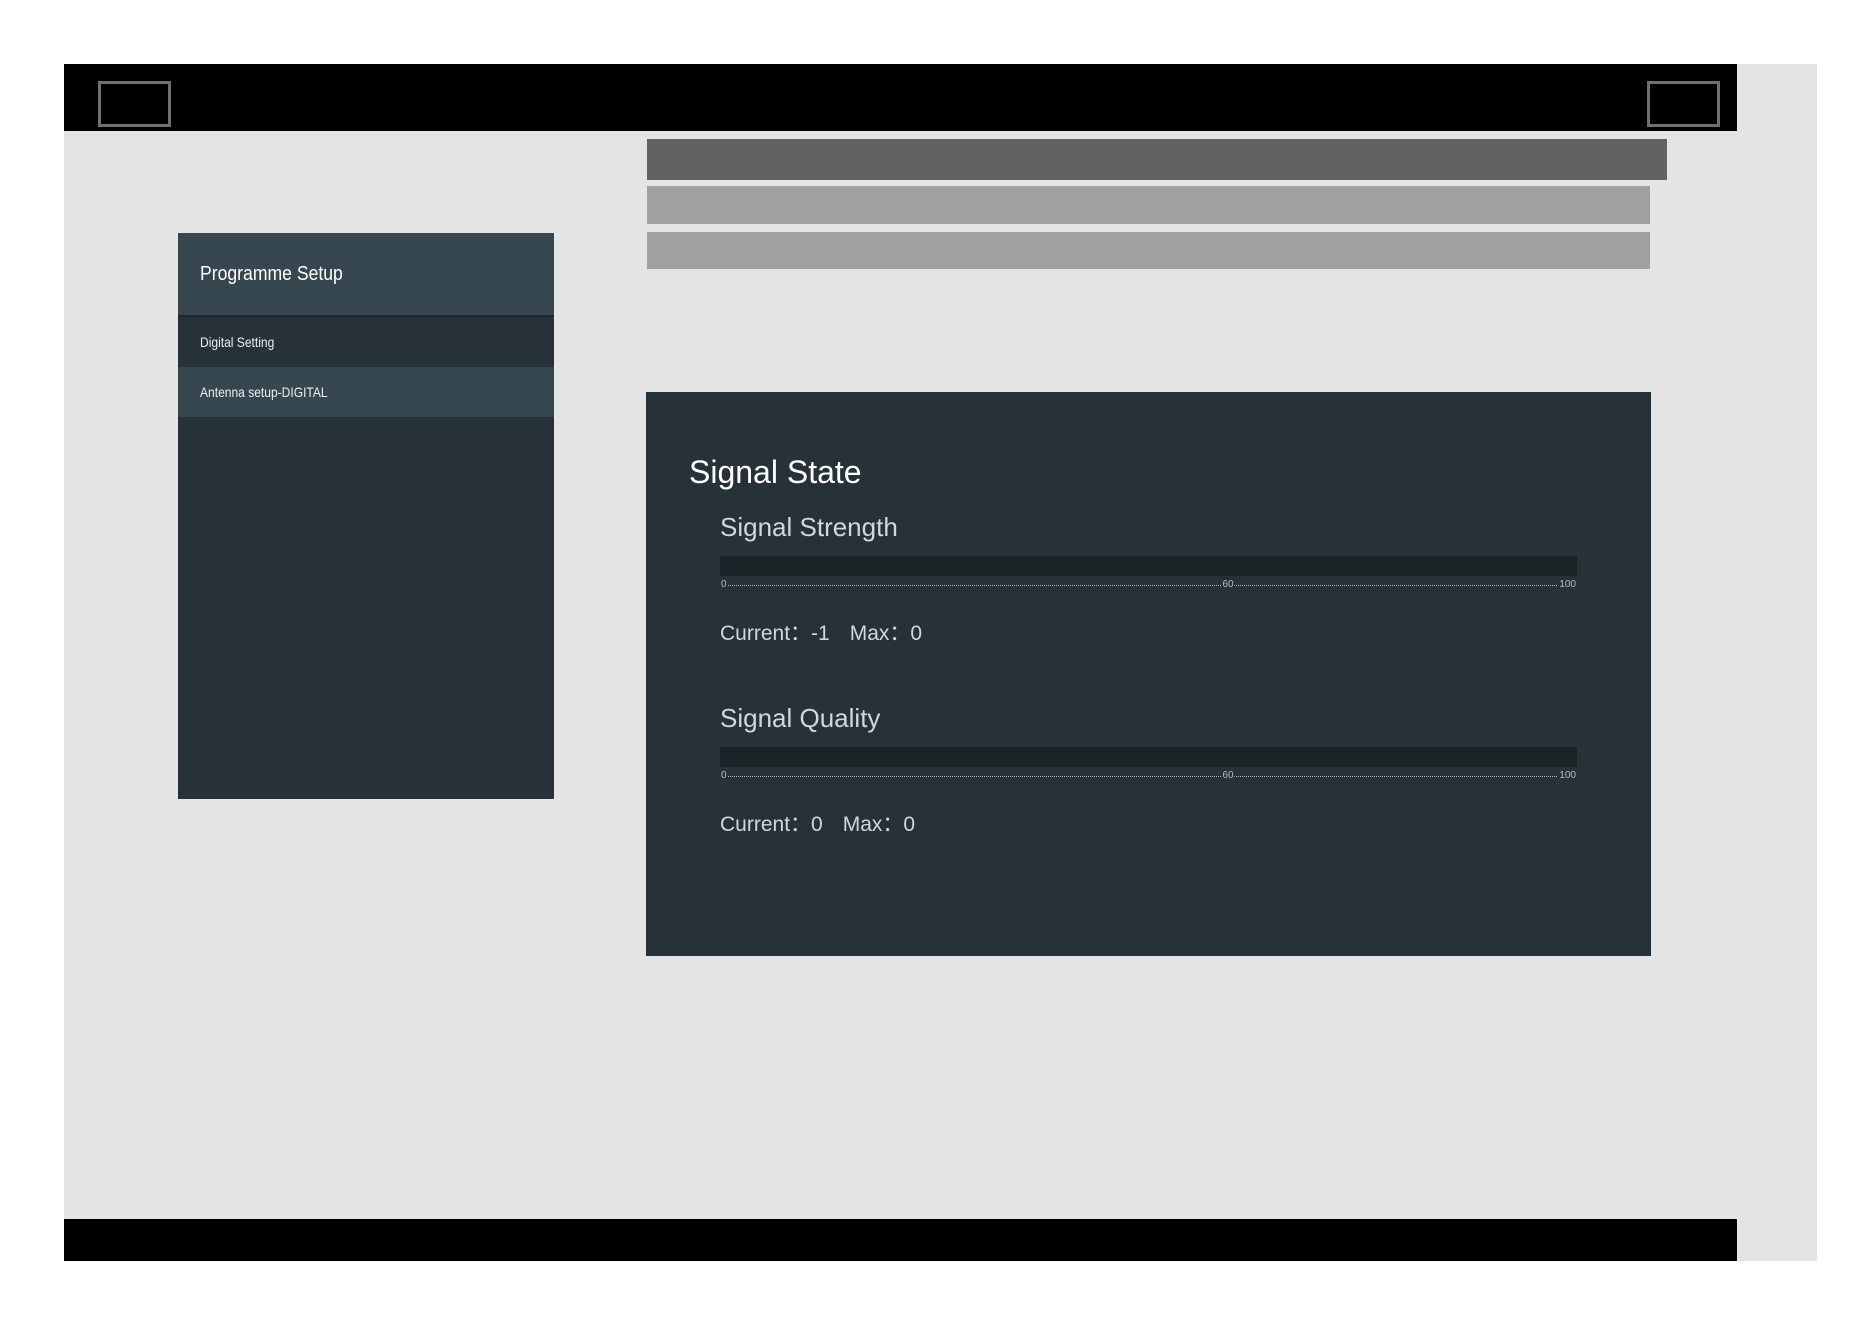 The image size is (1872, 1323). I want to click on signal-strength-readout: Current：-1 Max：0, so click(821, 633).